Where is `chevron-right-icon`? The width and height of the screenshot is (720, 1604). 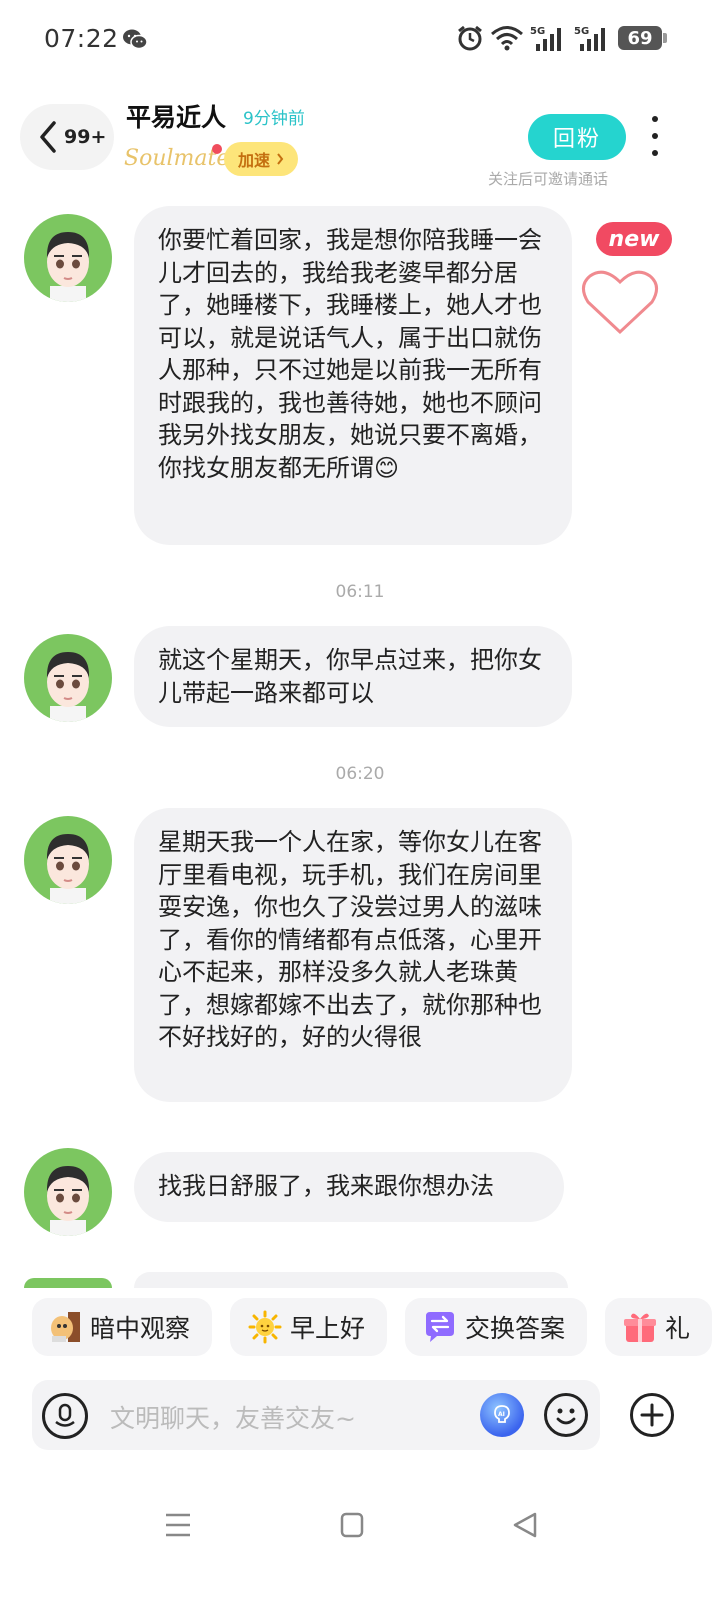 chevron-right-icon is located at coordinates (280, 159).